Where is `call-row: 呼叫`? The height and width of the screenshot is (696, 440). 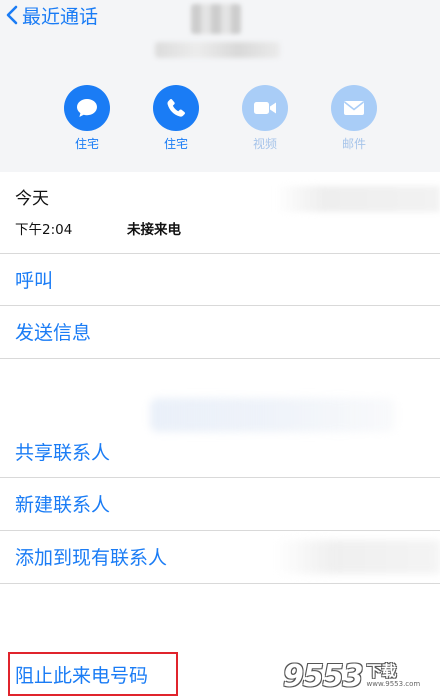
call-row: 呼叫 is located at coordinates (220, 279).